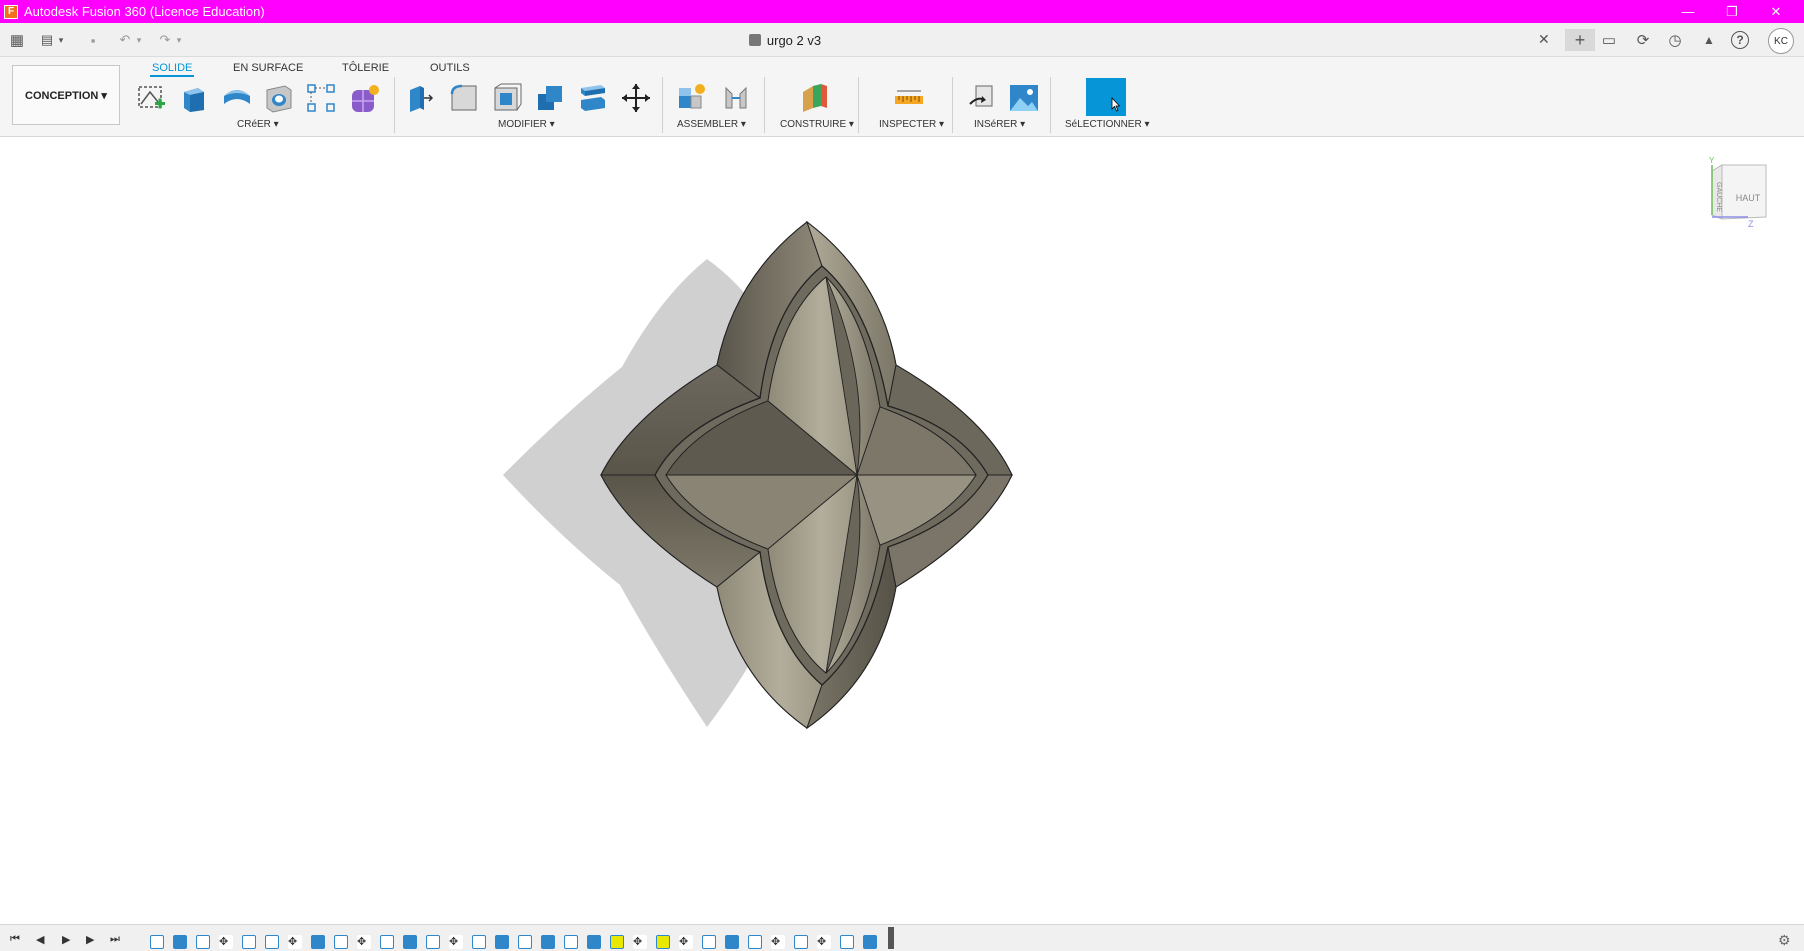 The height and width of the screenshot is (951, 1804). I want to click on shell-icon, so click(507, 98).